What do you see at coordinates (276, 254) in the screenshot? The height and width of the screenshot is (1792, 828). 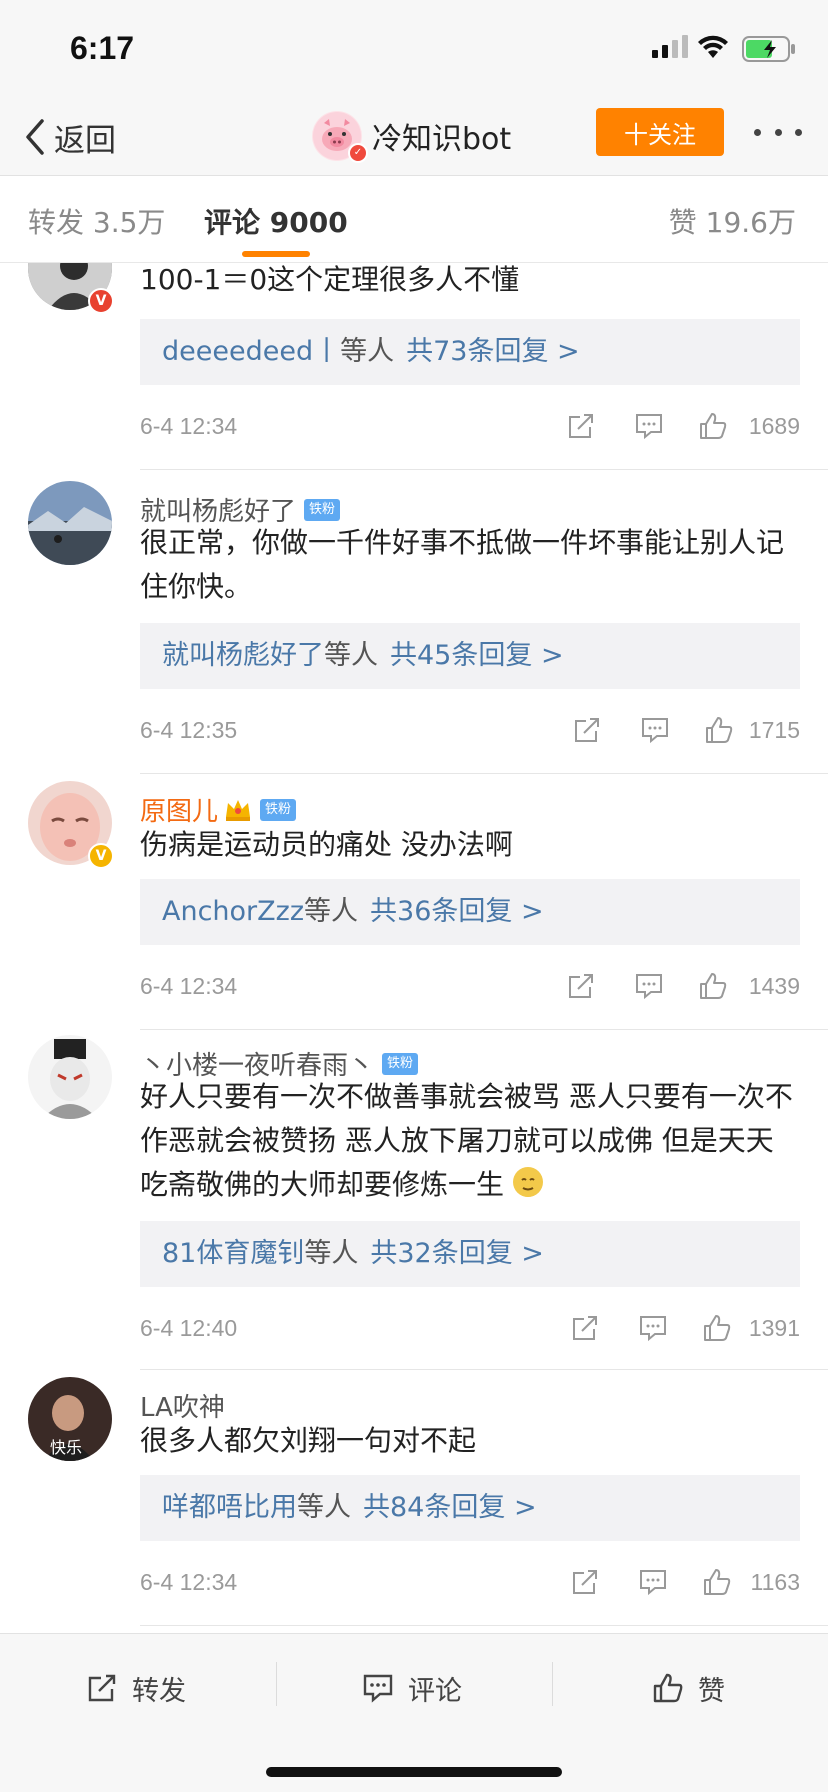 I see `active-tab-indicator` at bounding box center [276, 254].